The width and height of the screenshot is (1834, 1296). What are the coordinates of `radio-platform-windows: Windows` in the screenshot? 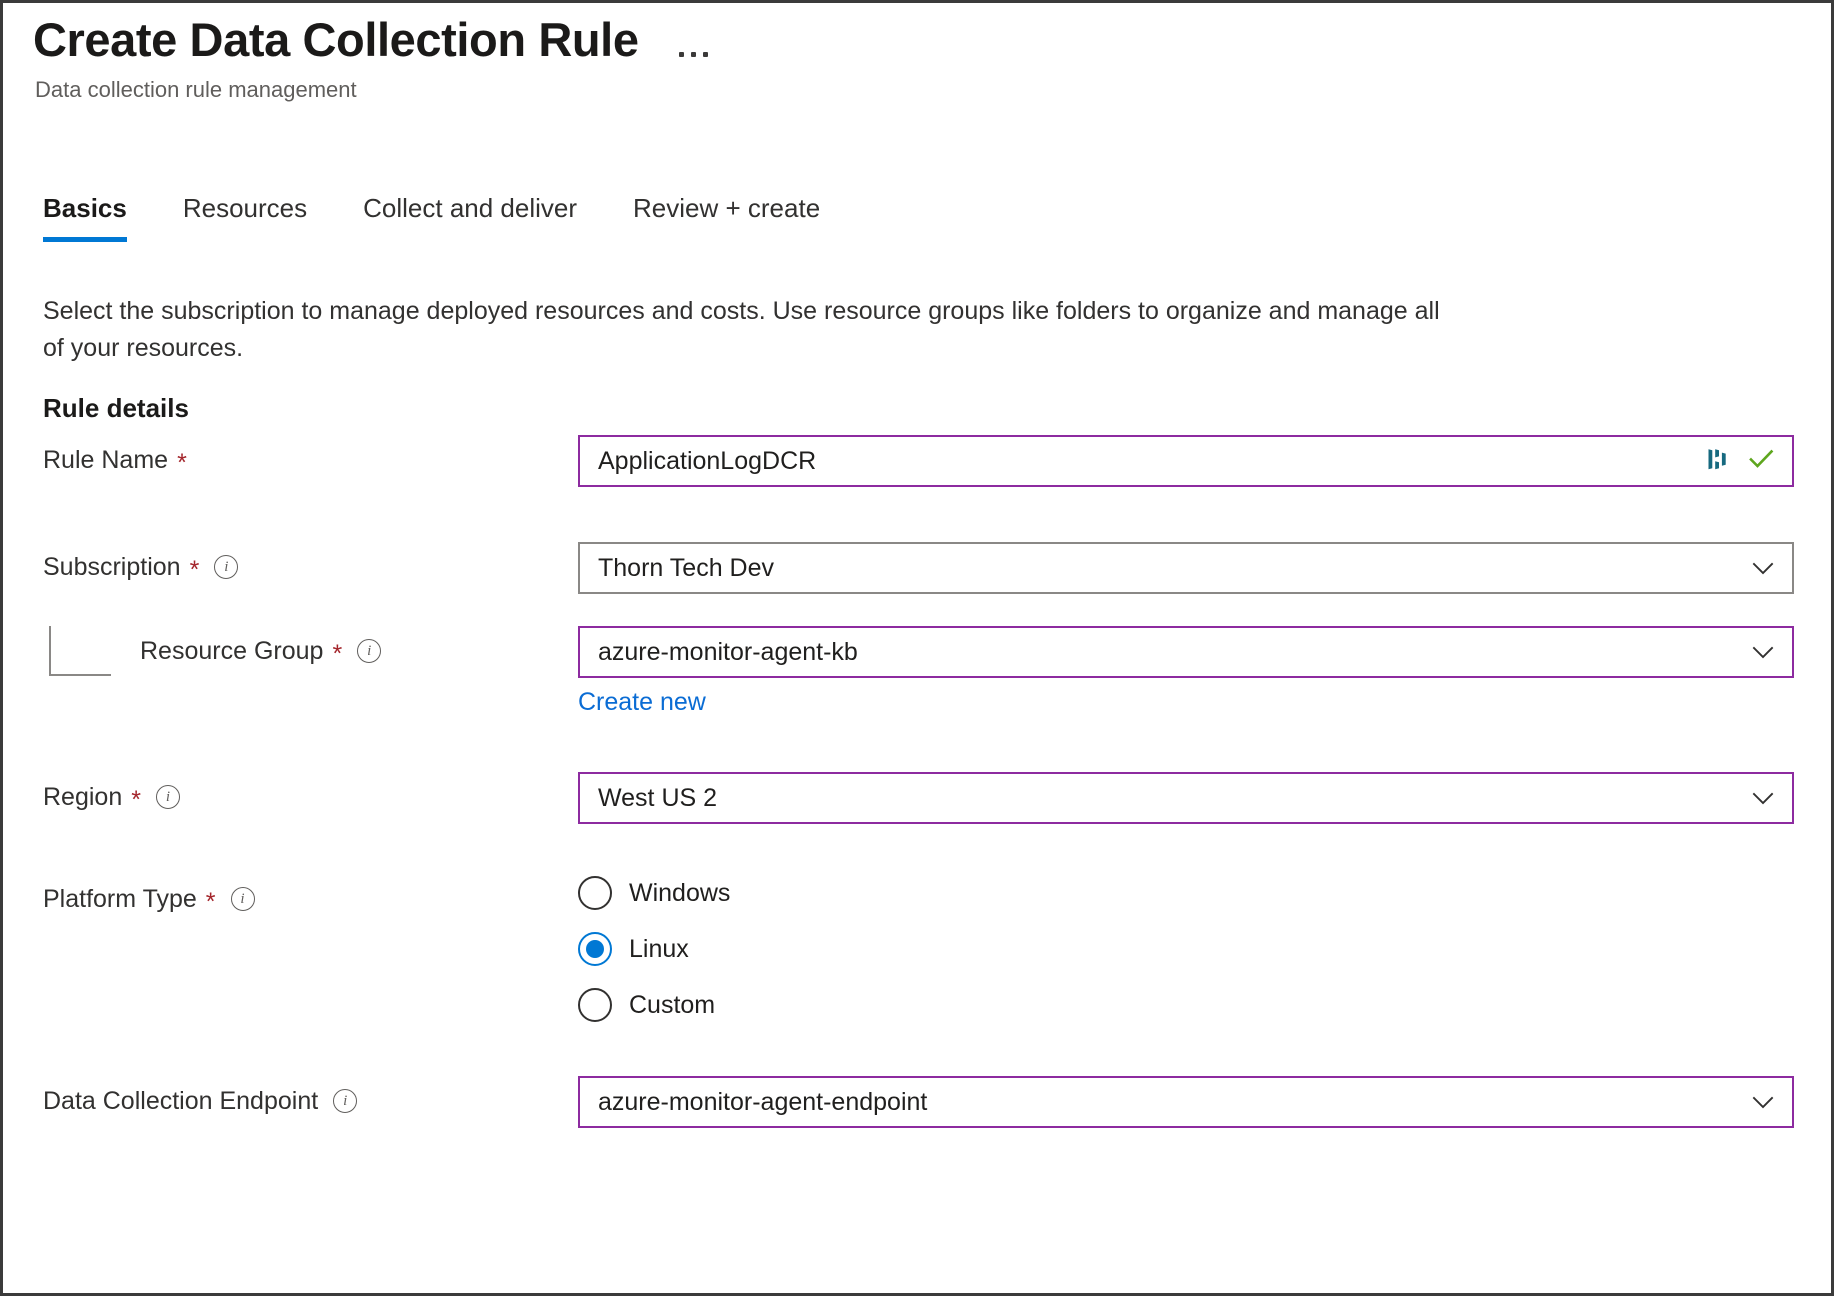 It's located at (1186, 893).